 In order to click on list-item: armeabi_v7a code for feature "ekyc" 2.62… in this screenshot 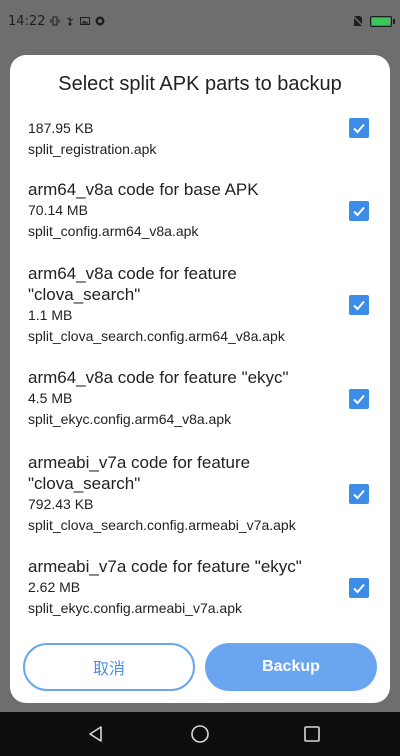, I will do `click(200, 591)`.